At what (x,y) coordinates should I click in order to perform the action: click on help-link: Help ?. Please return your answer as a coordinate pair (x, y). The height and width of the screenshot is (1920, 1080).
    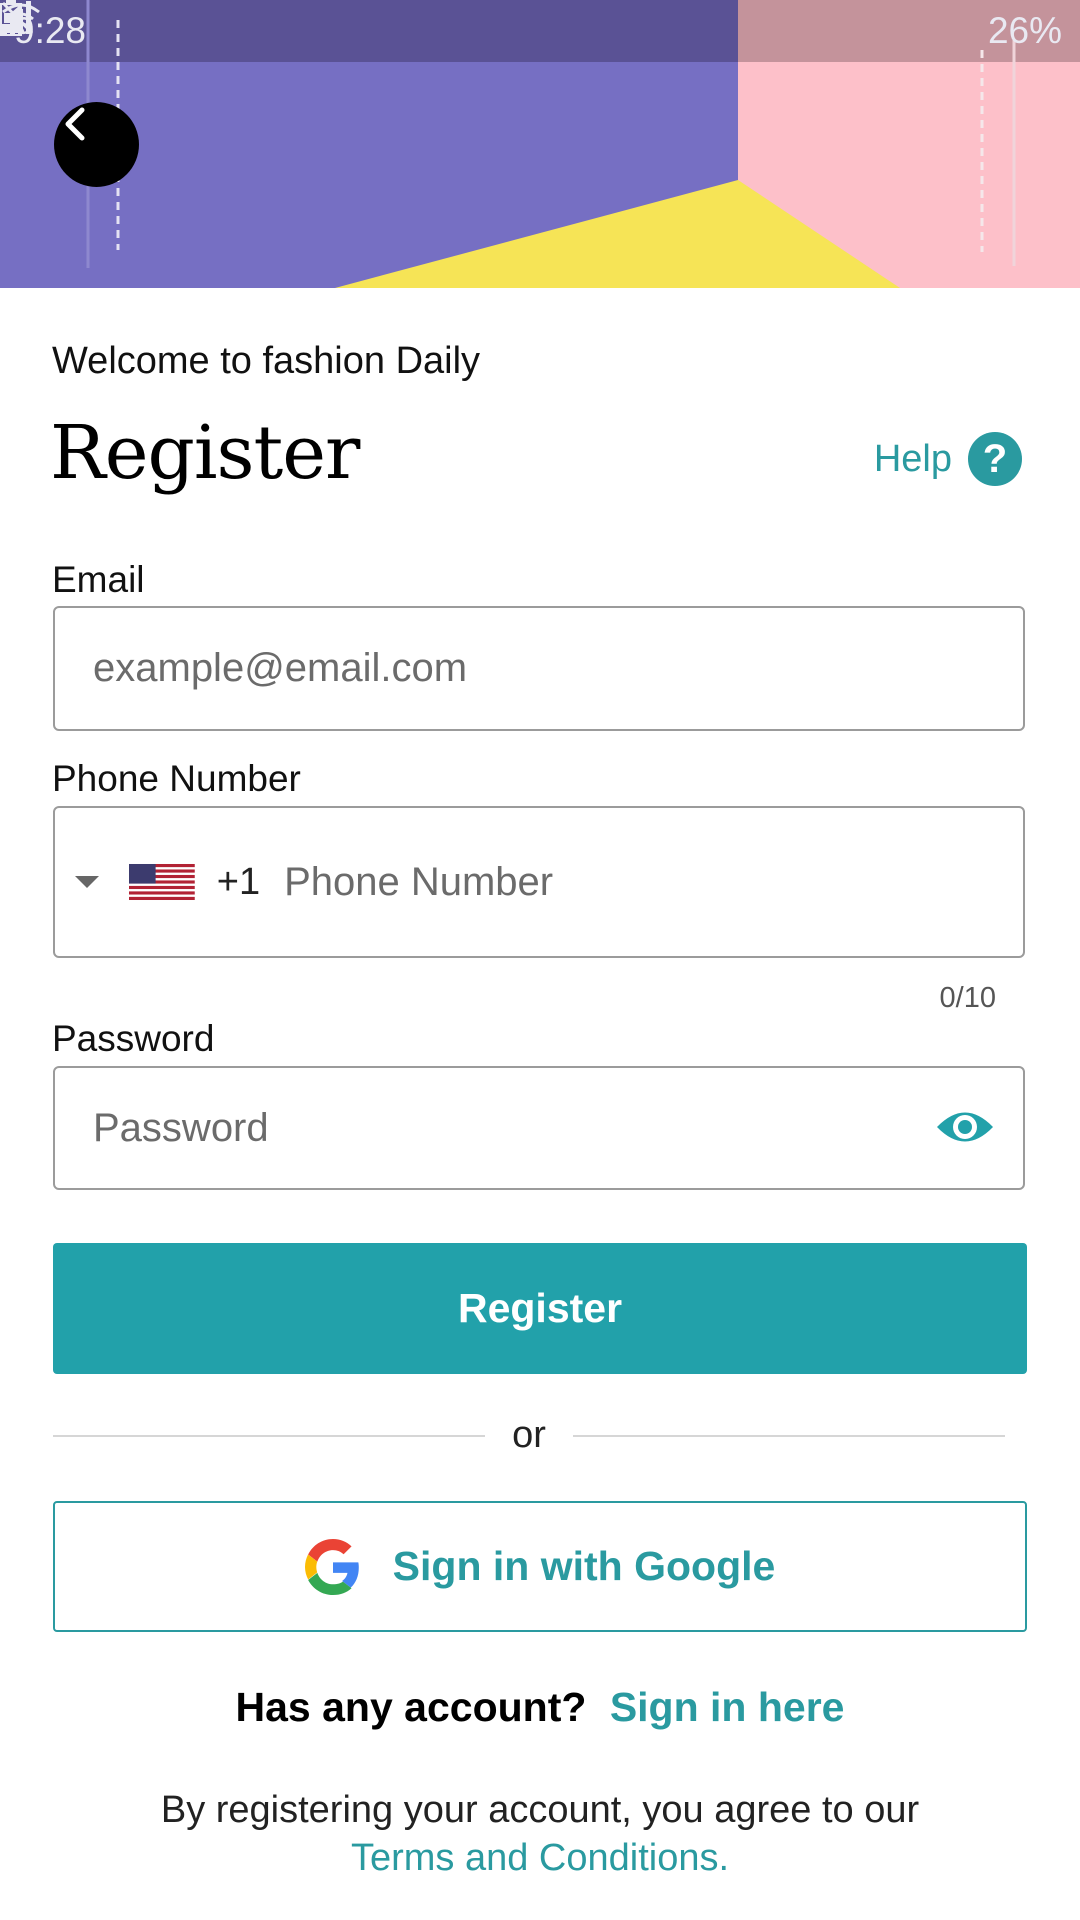
    Looking at the image, I should click on (948, 459).